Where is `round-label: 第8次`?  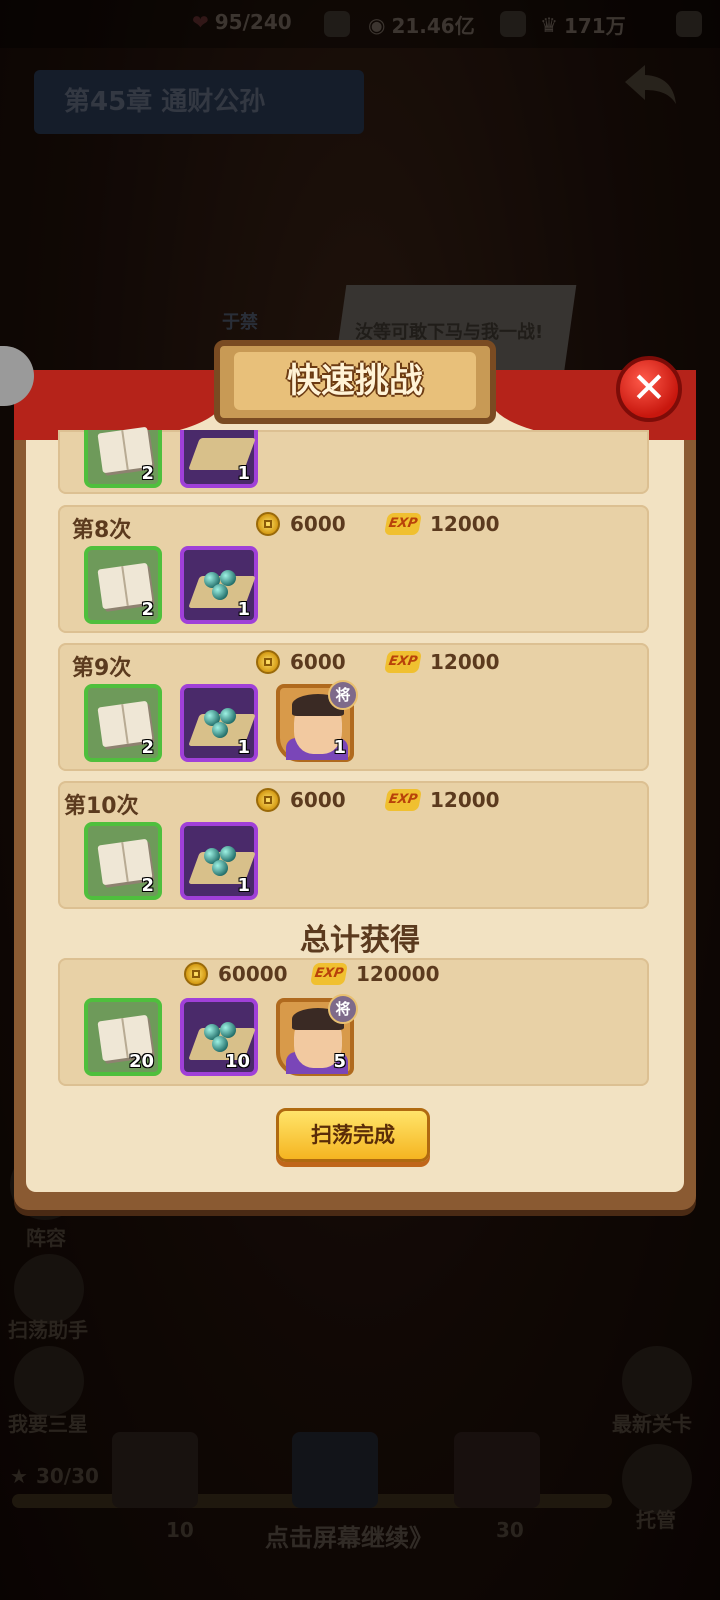
round-label: 第8次 is located at coordinates (102, 530).